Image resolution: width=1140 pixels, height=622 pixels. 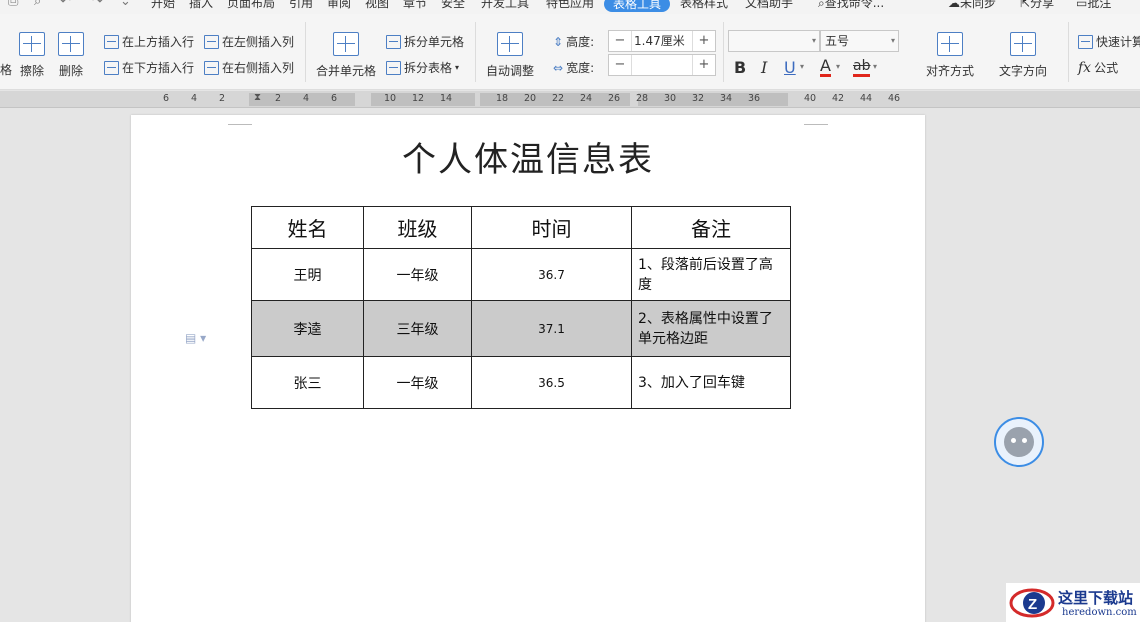 What do you see at coordinates (740, 67) in the screenshot?
I see `bold-button: B` at bounding box center [740, 67].